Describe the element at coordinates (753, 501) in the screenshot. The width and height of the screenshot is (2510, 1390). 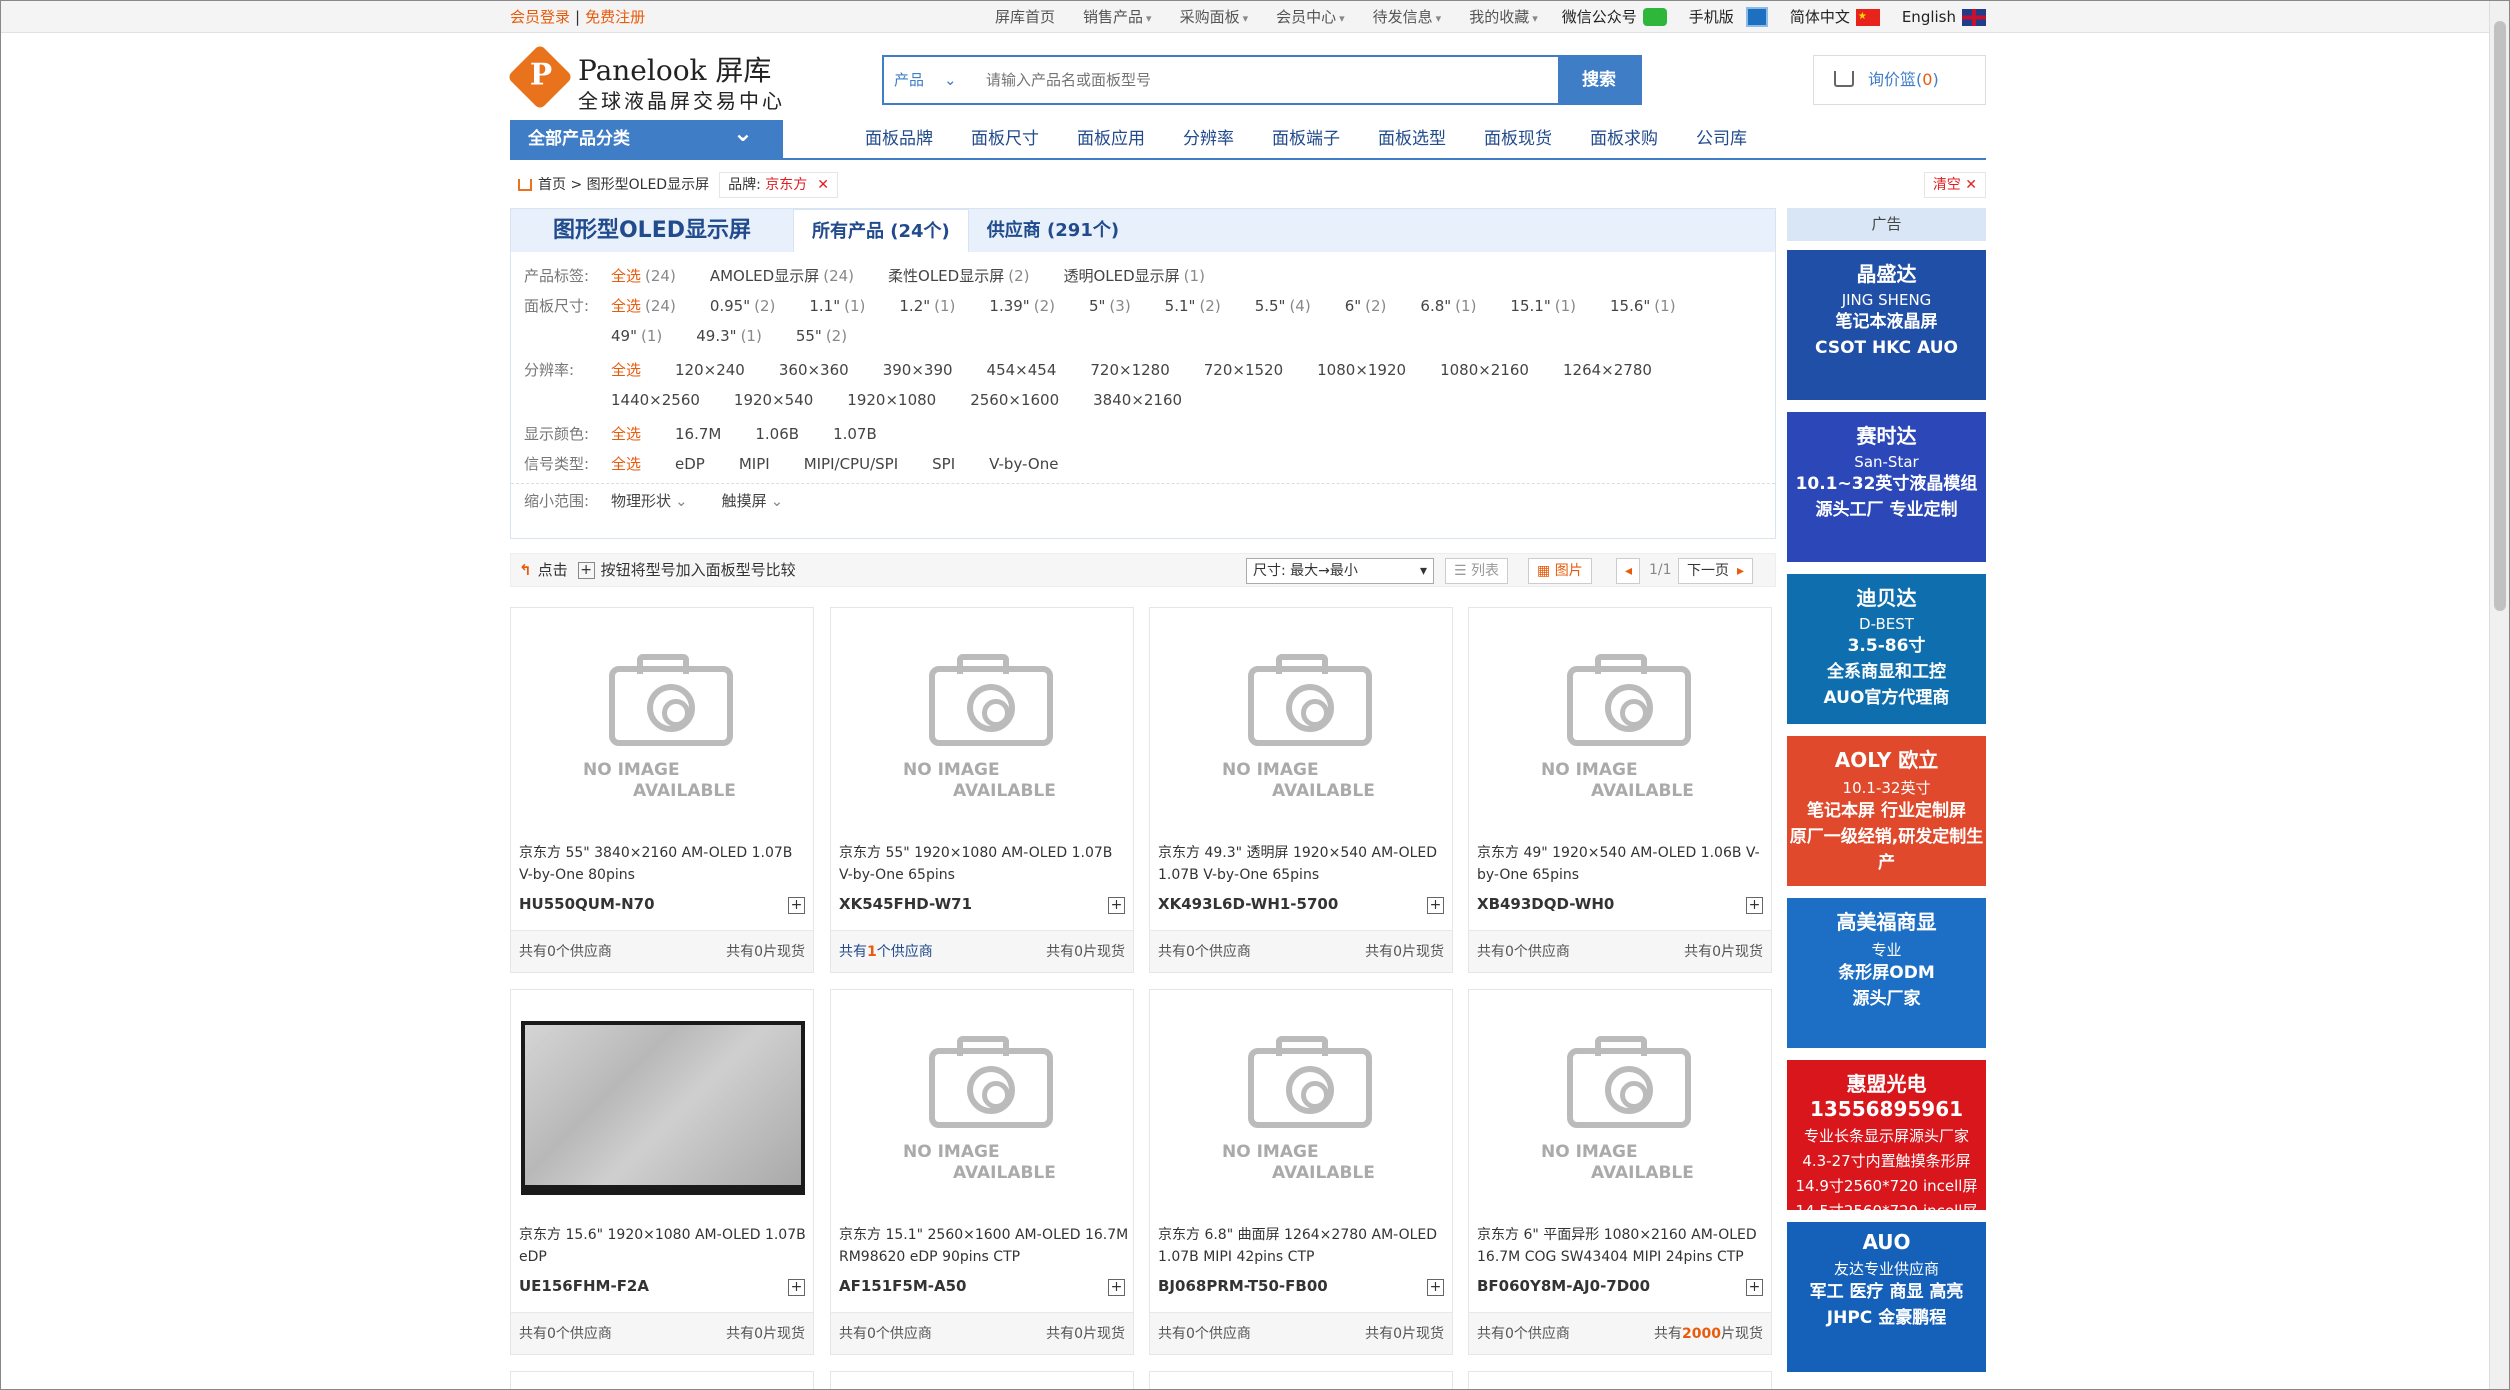
I see `narrow-touch-dropdown: 触摸屏` at that location.